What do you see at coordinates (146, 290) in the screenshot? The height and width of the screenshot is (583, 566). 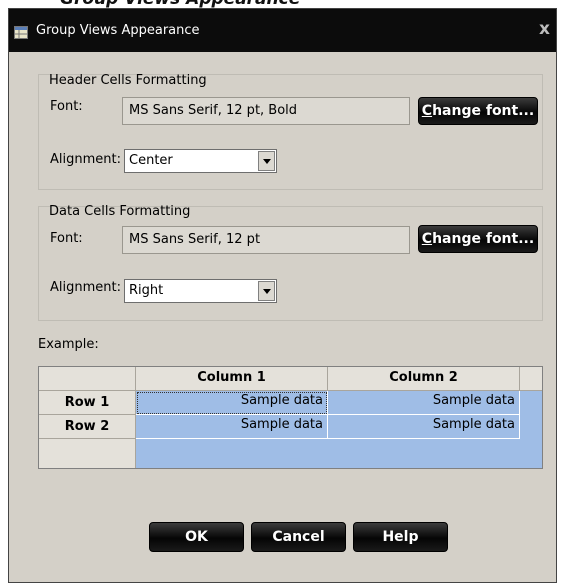 I see `data-alignment-value: Right` at bounding box center [146, 290].